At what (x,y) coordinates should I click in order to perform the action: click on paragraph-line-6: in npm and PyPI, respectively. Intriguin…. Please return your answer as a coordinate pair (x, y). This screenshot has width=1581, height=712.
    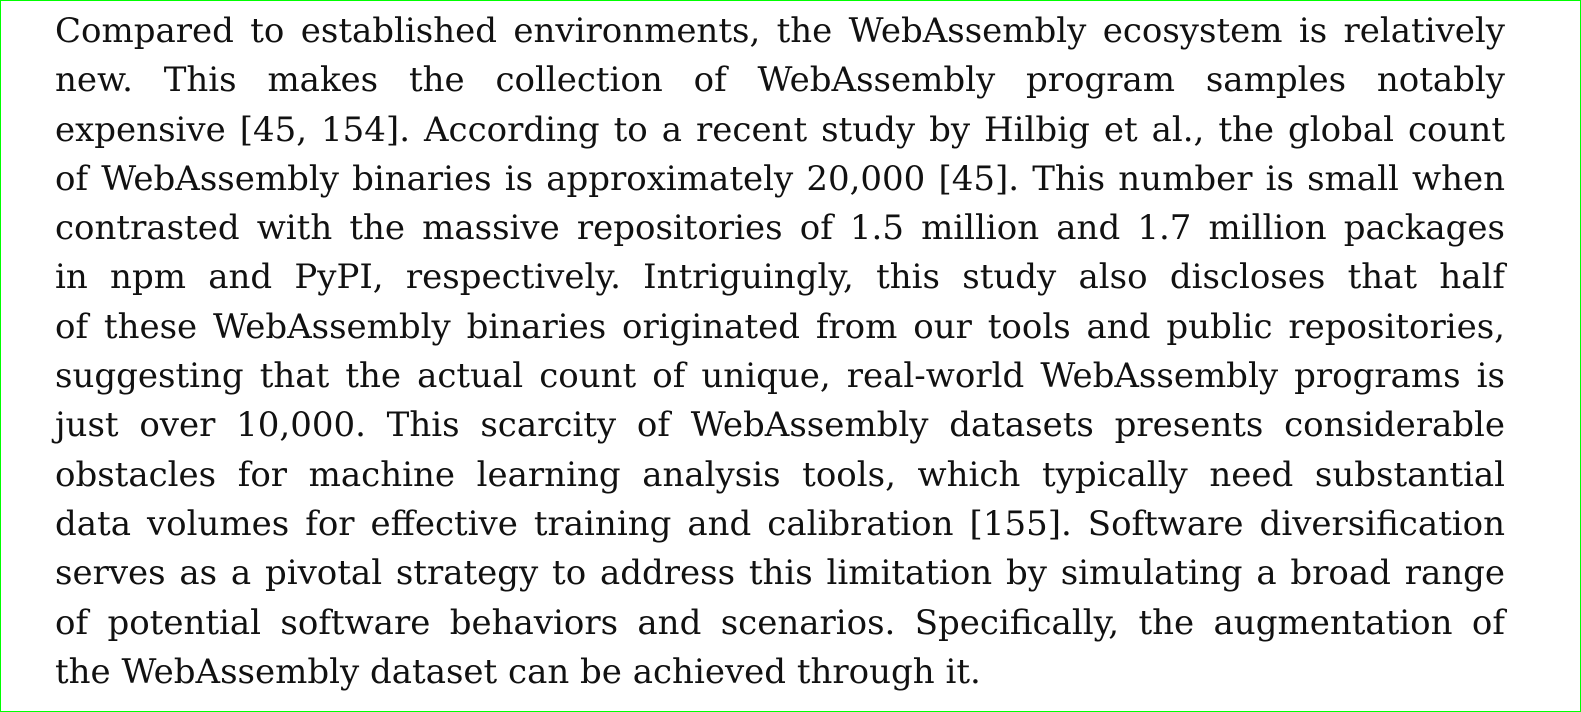
    Looking at the image, I should click on (780, 277).